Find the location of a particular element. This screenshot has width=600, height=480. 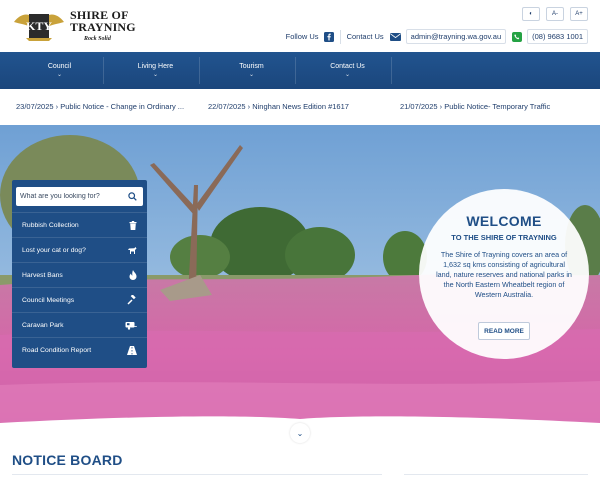

phone-link: (08) 9683 1001 is located at coordinates (550, 36).